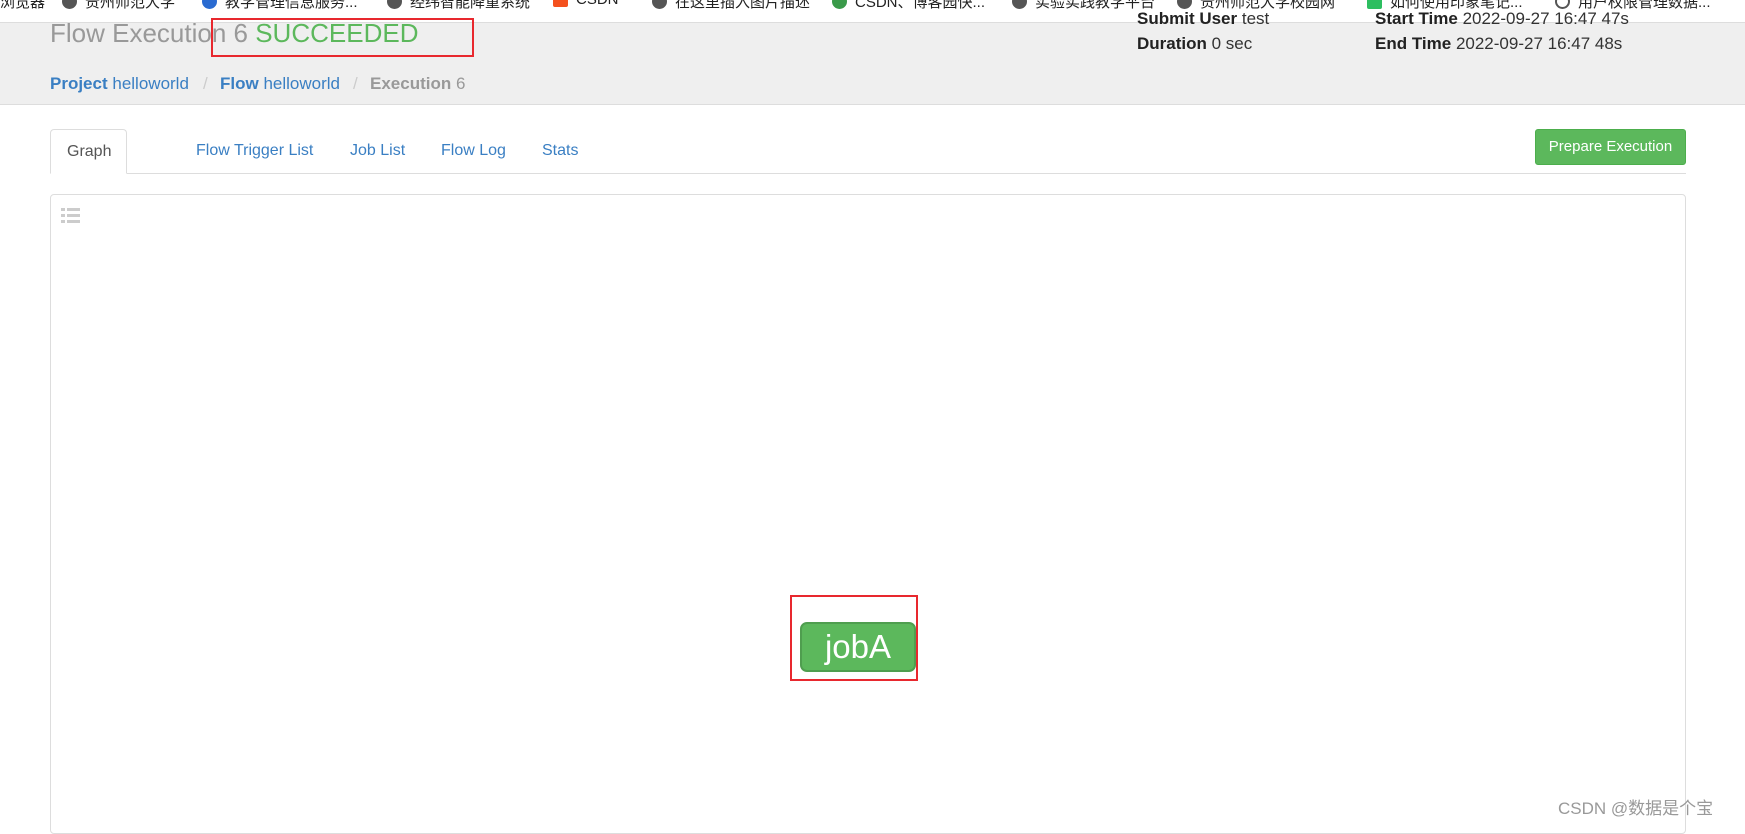 The width and height of the screenshot is (1745, 834). I want to click on tab-flow-log: Flow Log, so click(473, 151).